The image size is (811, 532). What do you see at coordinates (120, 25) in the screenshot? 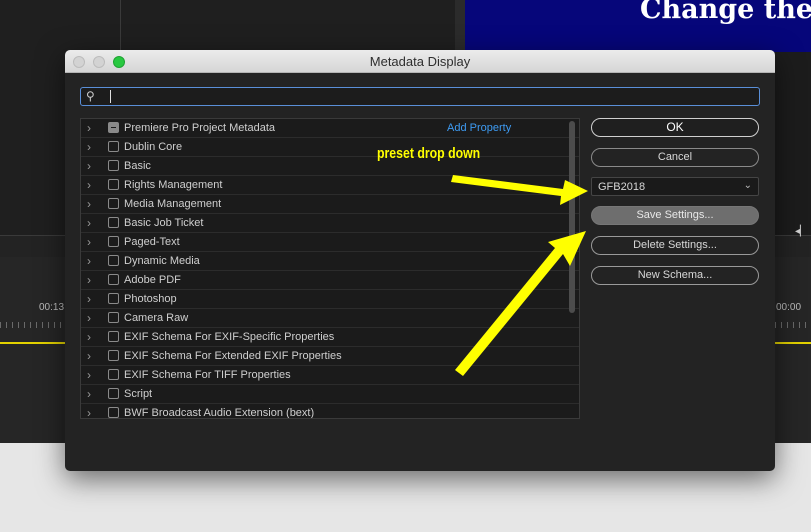
I see `panel-divider` at bounding box center [120, 25].